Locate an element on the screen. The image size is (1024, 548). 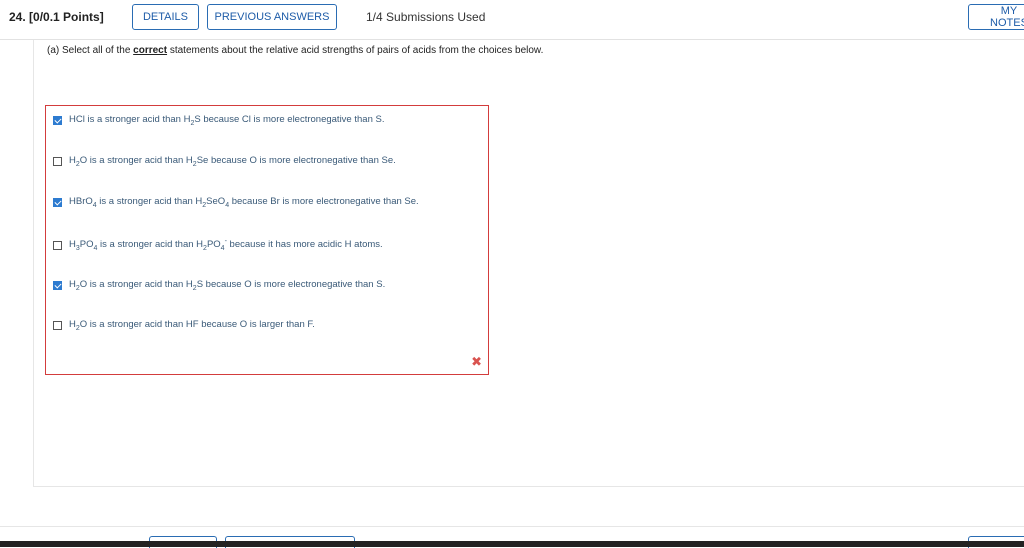
question-points: [0/0.1 Points] is located at coordinates (66, 17).